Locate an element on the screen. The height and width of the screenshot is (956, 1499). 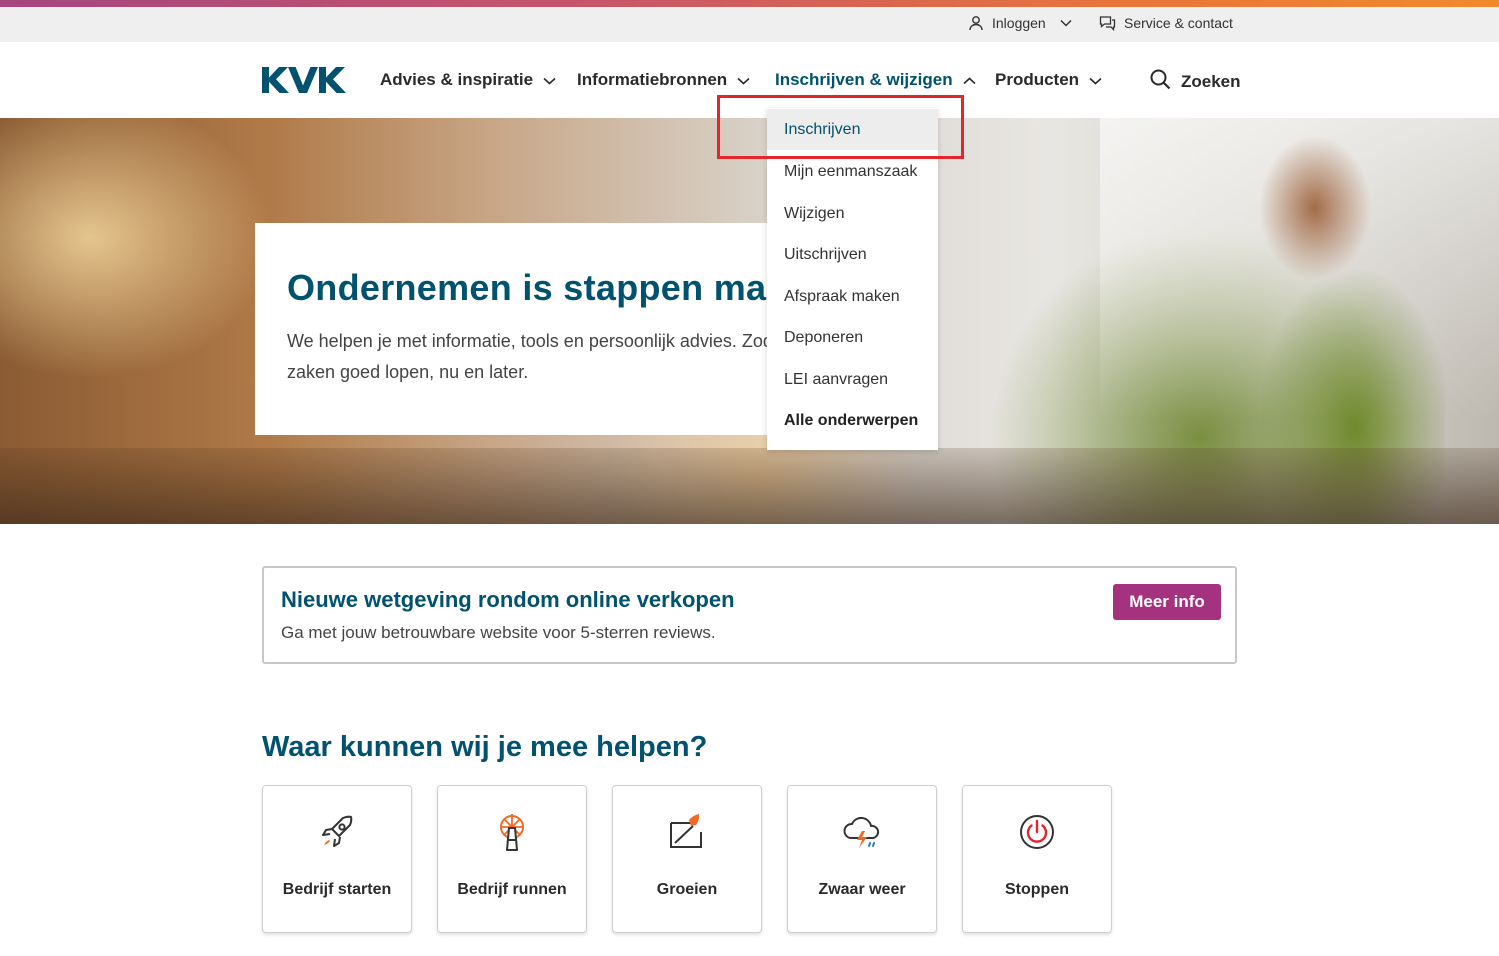
menu-item-deponeren: Deponeren is located at coordinates (852, 337).